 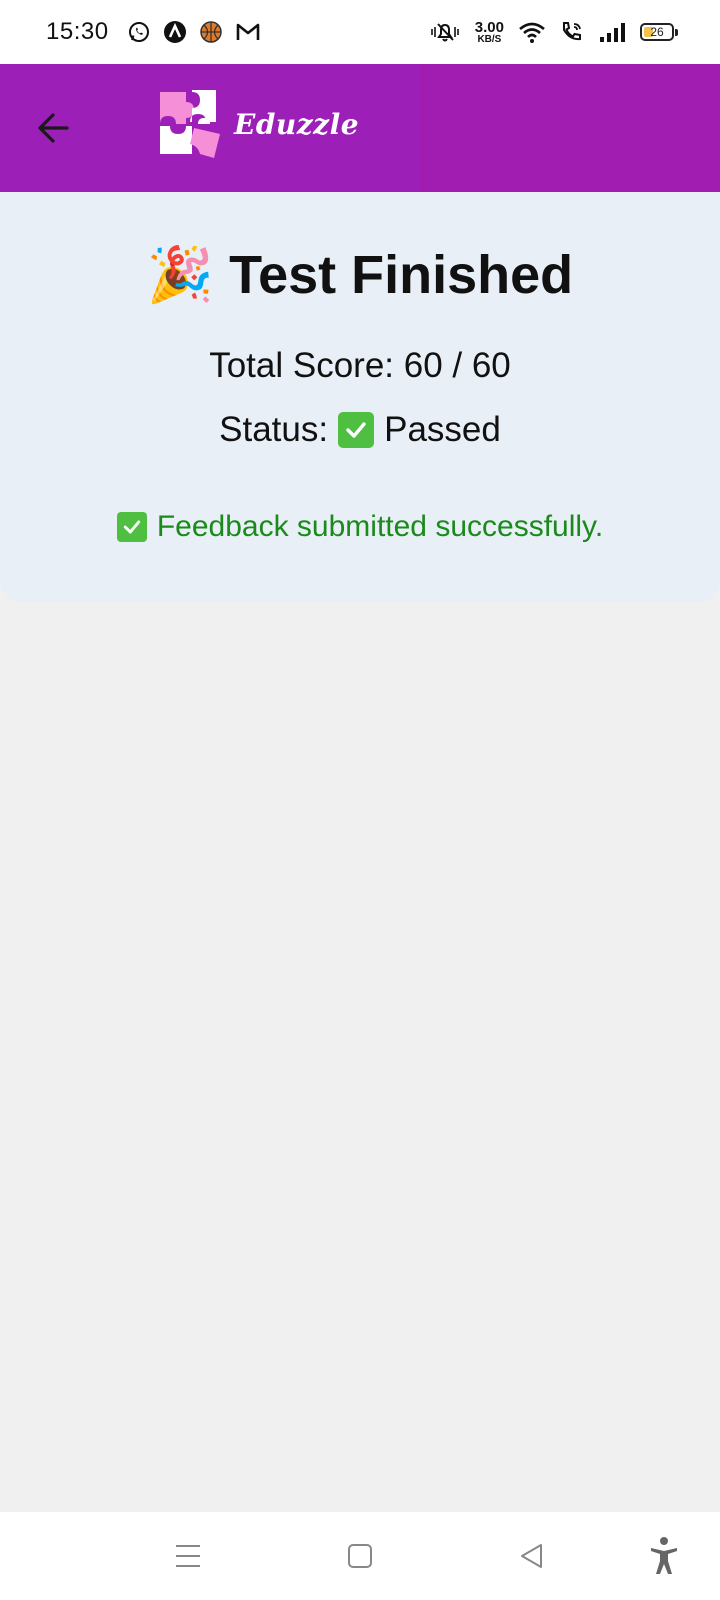 I want to click on battery-level: 26, so click(x=657, y=32).